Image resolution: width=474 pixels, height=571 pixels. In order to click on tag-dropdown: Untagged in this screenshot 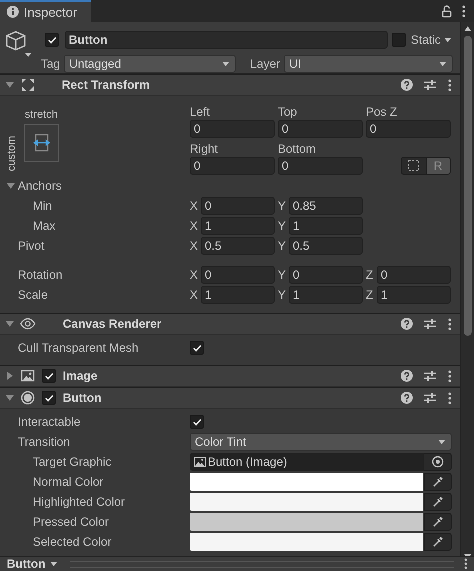, I will do `click(150, 64)`.